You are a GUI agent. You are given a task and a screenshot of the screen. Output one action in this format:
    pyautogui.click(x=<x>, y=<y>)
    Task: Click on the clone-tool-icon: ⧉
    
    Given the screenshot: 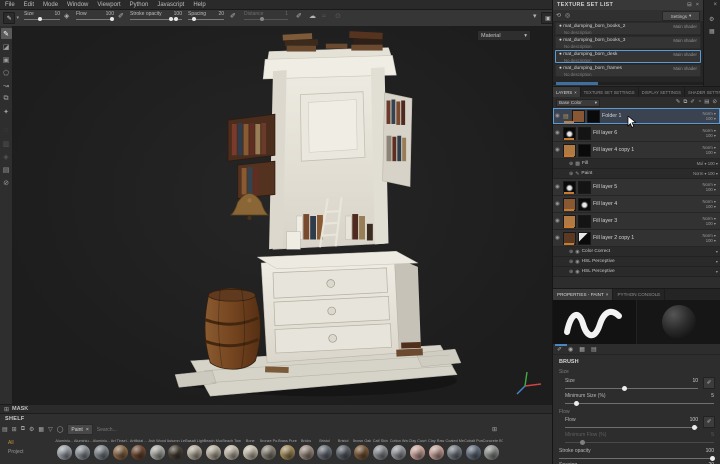 What is the action you would take?
    pyautogui.click(x=6, y=98)
    